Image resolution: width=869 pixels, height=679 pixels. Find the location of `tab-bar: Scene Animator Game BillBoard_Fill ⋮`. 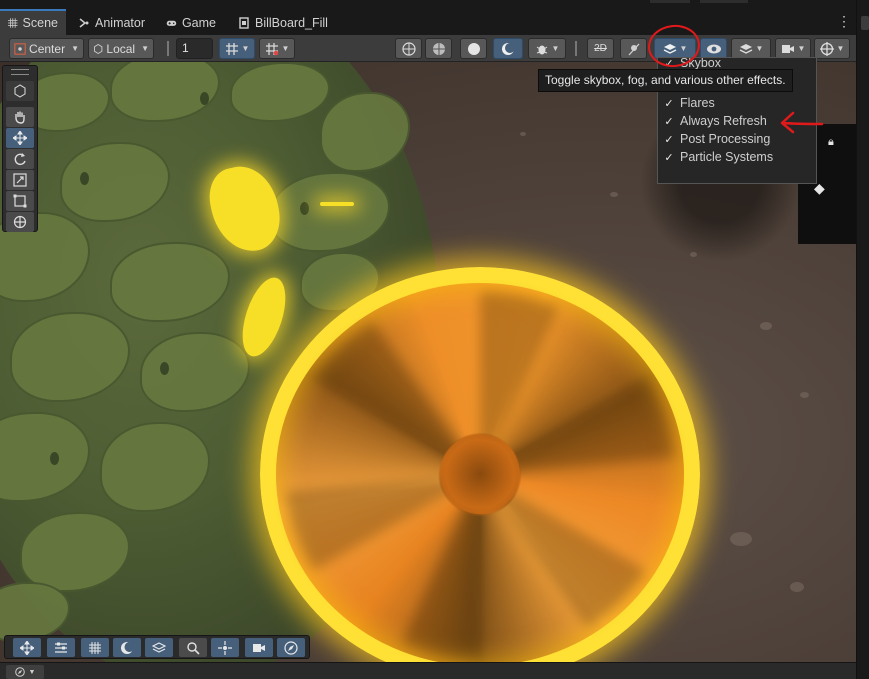

tab-bar: Scene Animator Game BillBoard_Fill ⋮ is located at coordinates (434, 17).